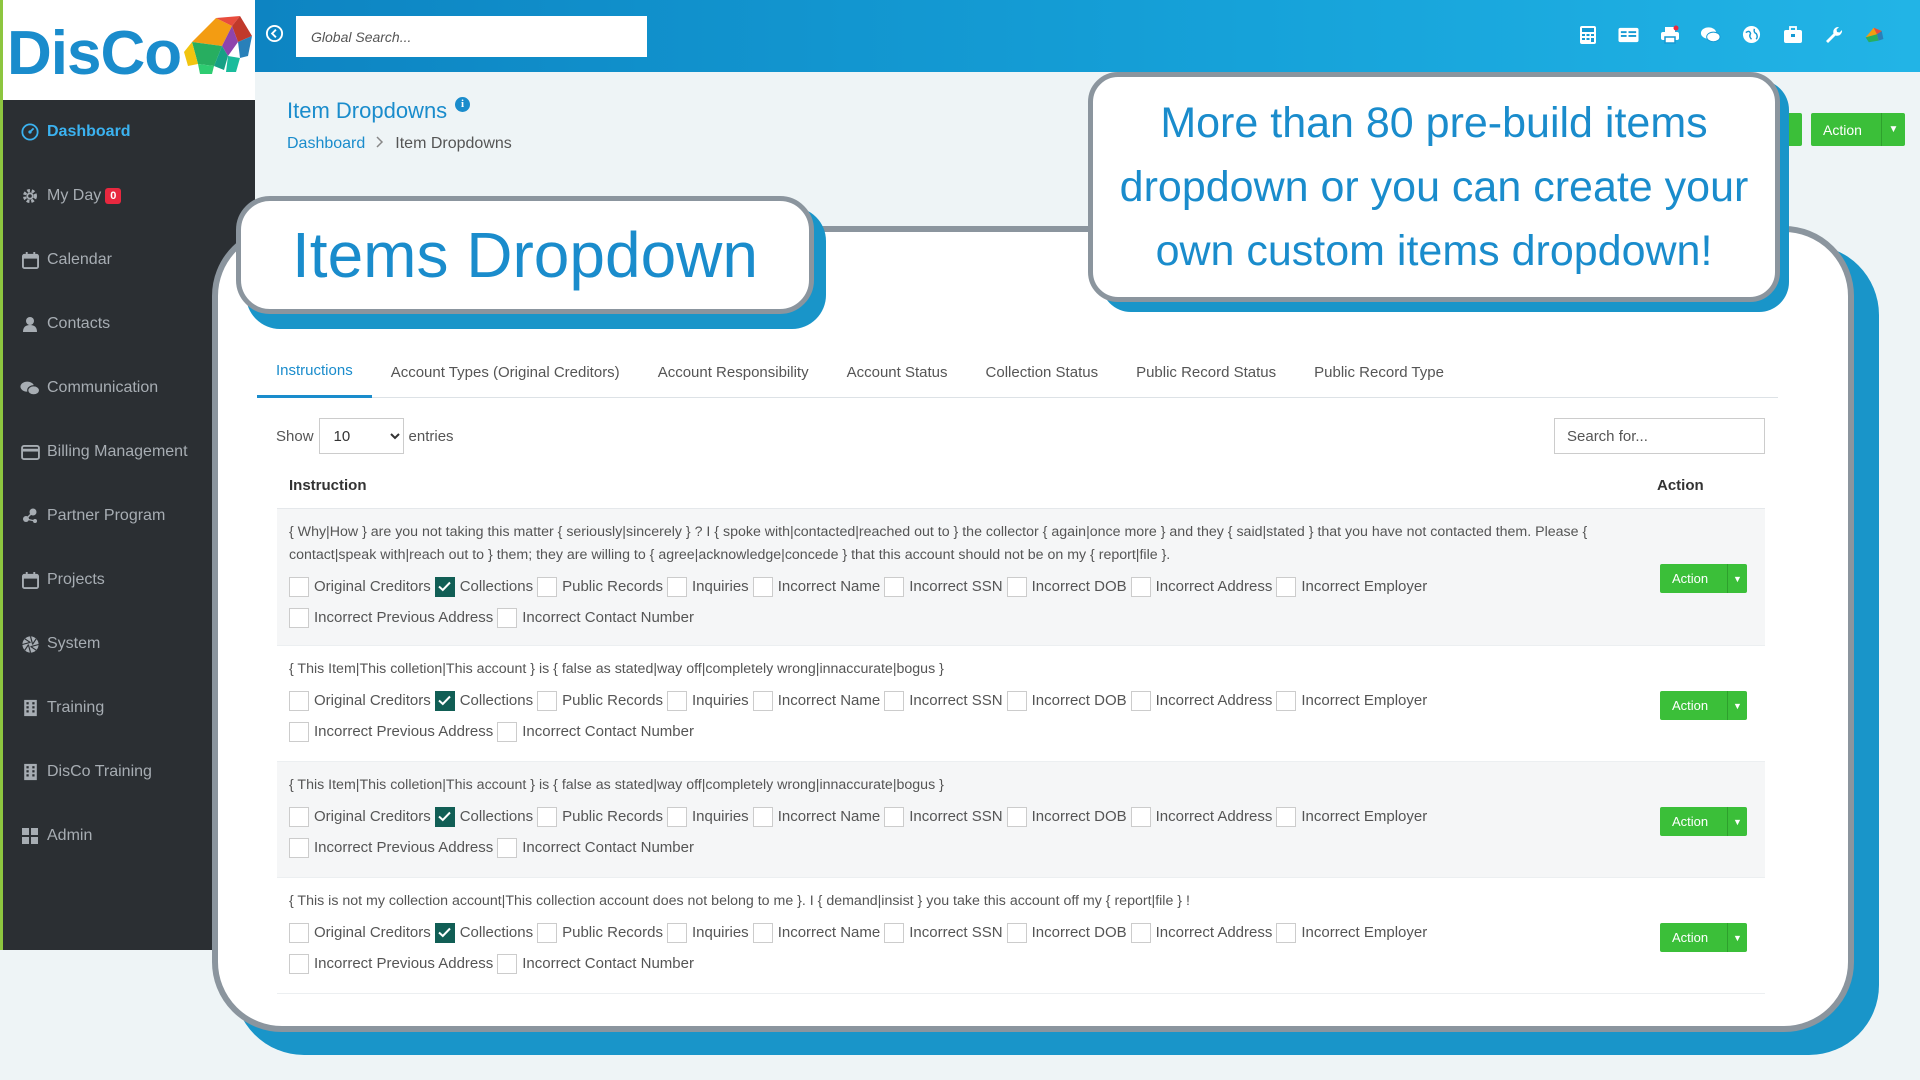 Image resolution: width=1920 pixels, height=1080 pixels. What do you see at coordinates (1833, 34) in the screenshot?
I see `wrench-icon` at bounding box center [1833, 34].